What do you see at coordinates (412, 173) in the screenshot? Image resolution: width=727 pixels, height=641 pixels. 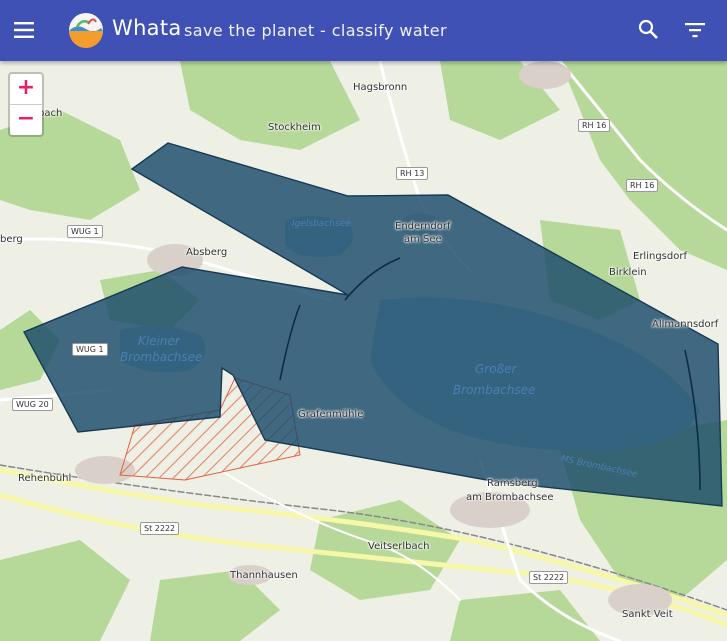 I see `road-label: RH 13` at bounding box center [412, 173].